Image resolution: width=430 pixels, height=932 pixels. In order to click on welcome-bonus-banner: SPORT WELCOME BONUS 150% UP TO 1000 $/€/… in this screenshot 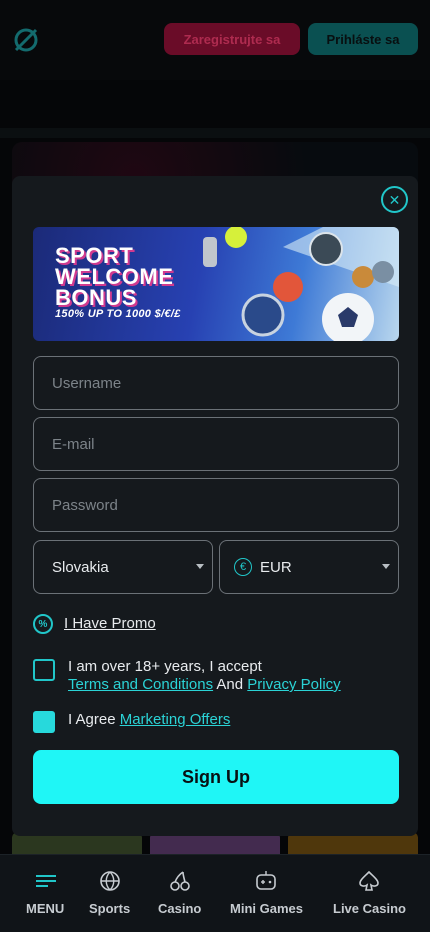, I will do `click(216, 284)`.